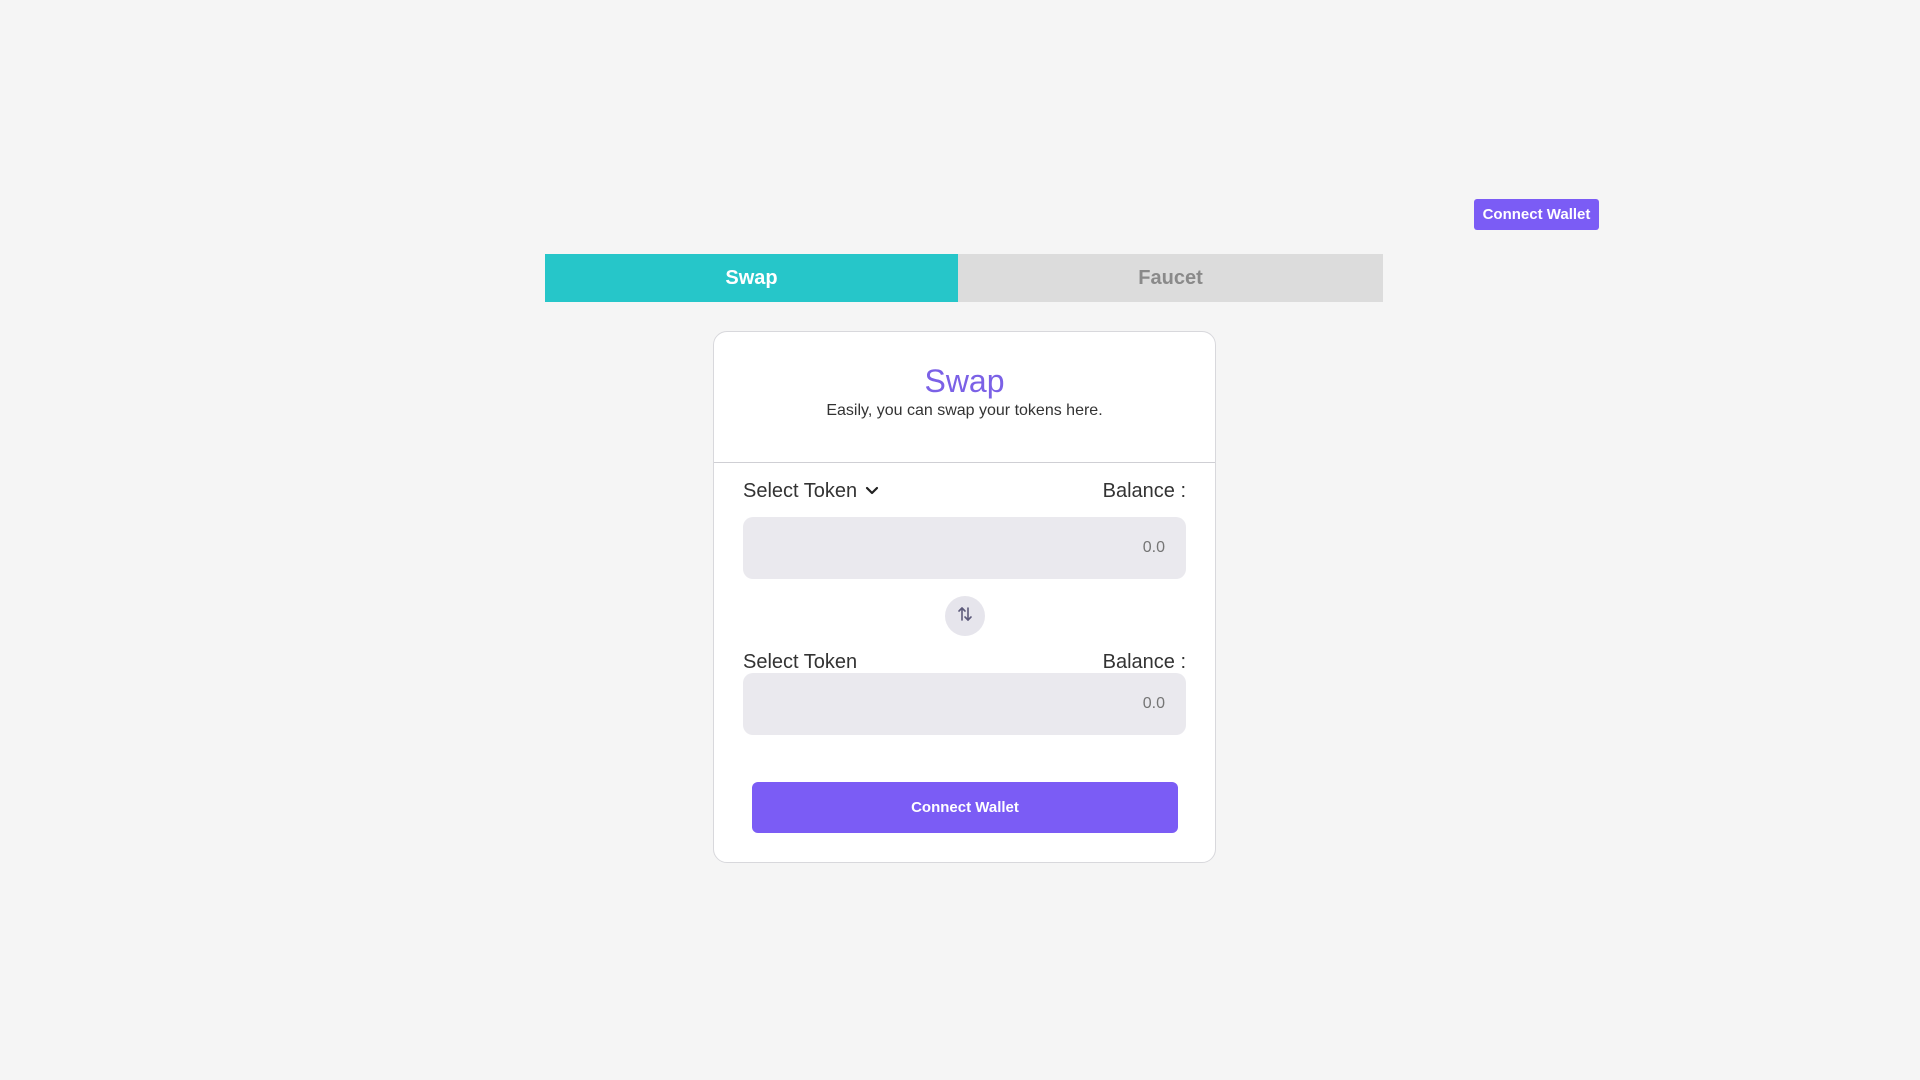 The image size is (1920, 1080). I want to click on from-amount-field, so click(964, 548).